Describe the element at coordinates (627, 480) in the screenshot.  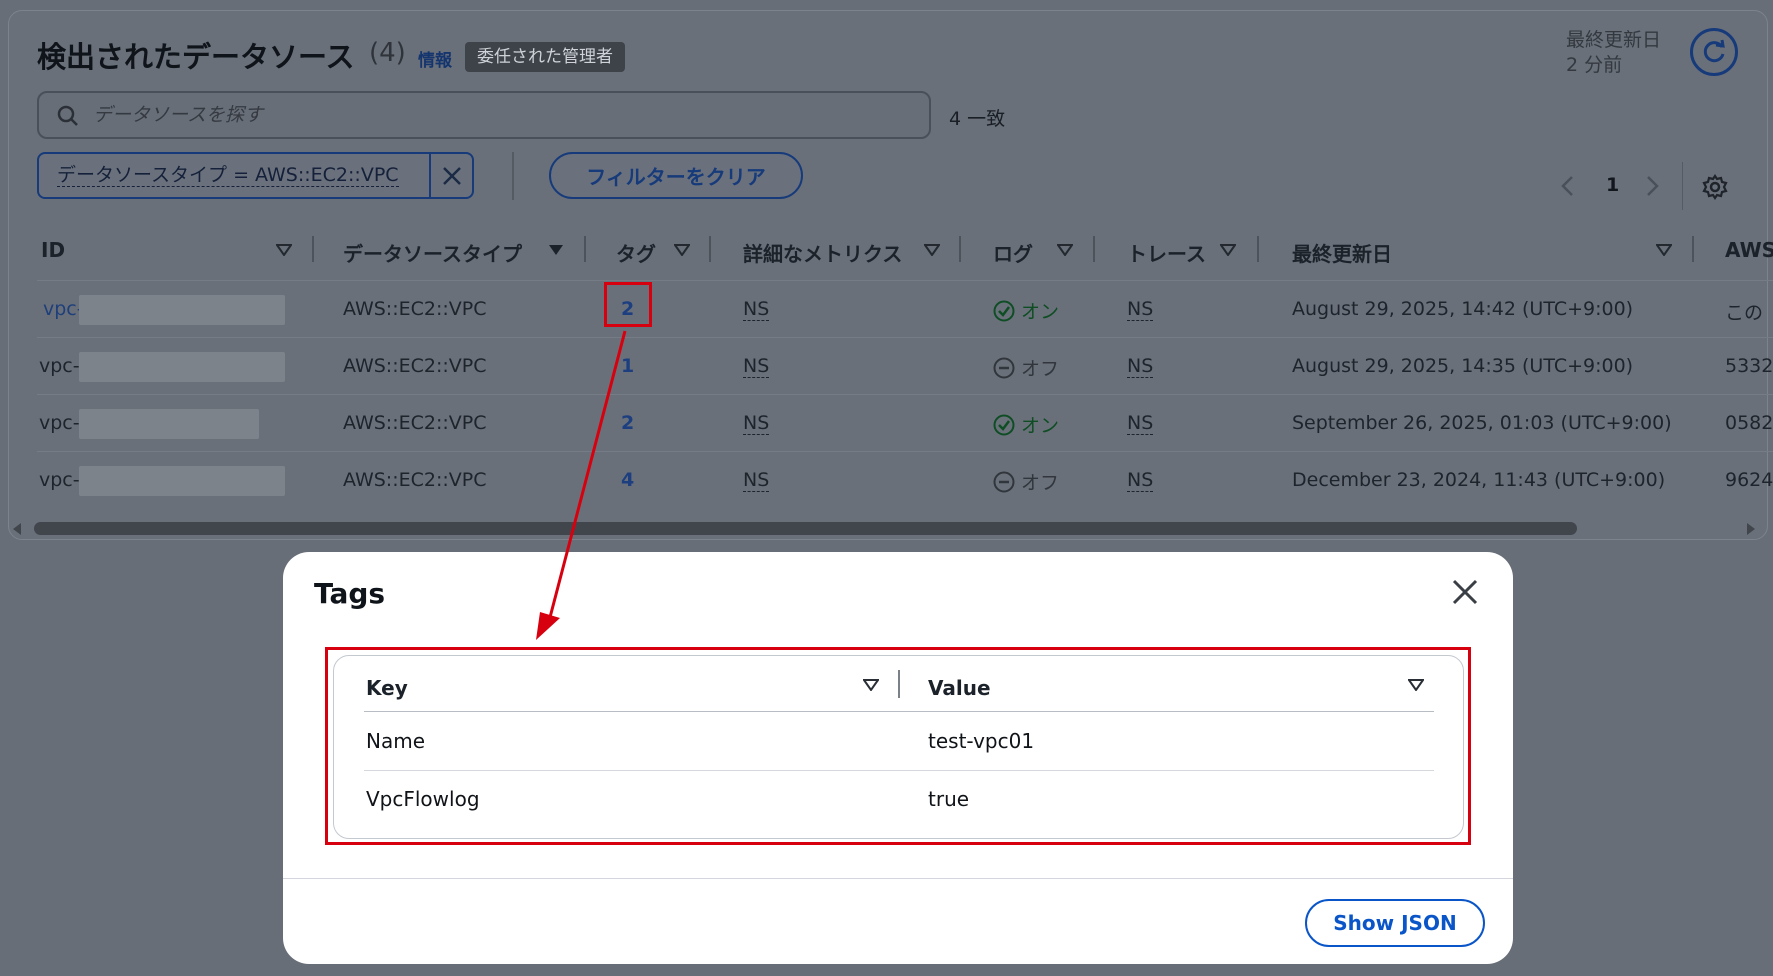
I see `row-tags-link: 4` at that location.